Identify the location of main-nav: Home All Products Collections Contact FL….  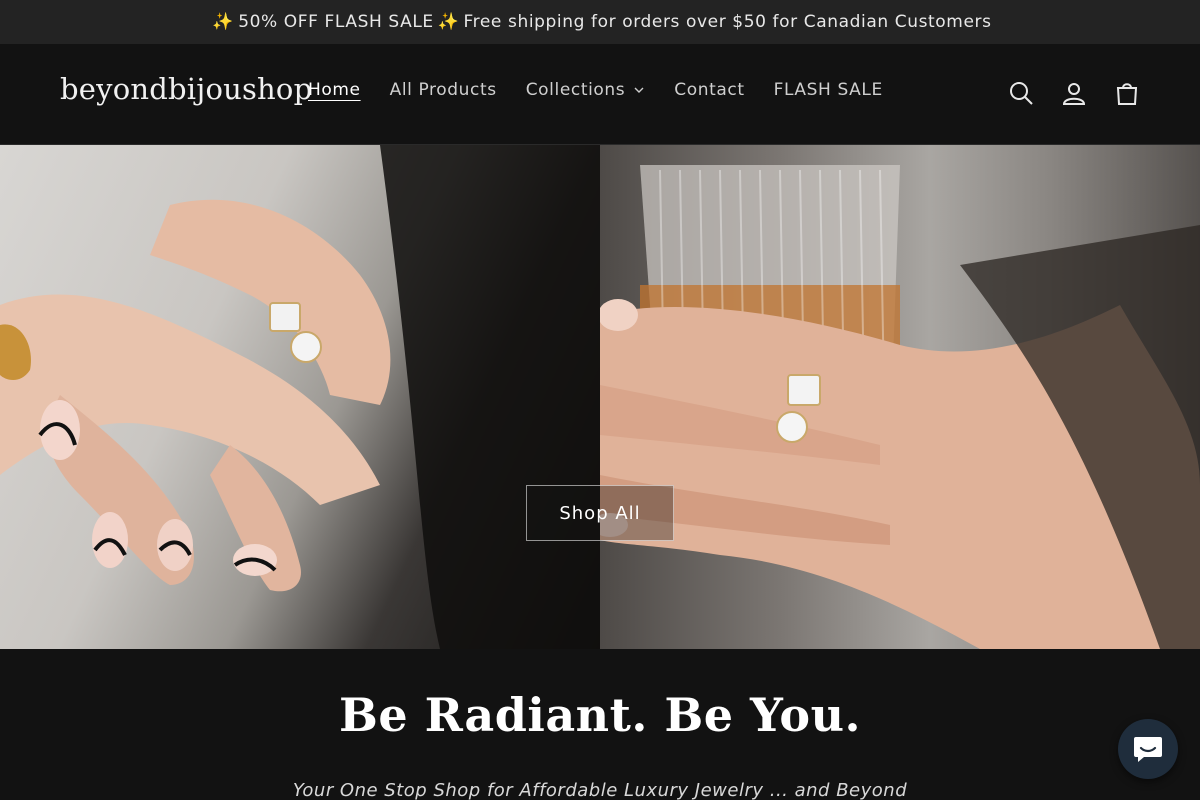
(610, 90).